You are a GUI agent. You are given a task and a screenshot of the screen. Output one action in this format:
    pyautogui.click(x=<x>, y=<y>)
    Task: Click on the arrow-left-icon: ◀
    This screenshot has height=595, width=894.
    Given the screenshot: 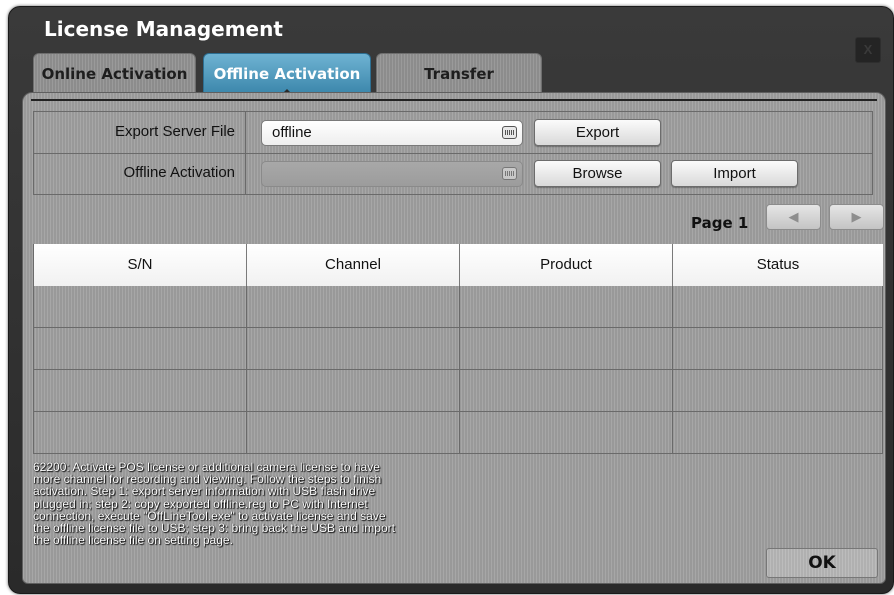 What is the action you would take?
    pyautogui.click(x=793, y=216)
    